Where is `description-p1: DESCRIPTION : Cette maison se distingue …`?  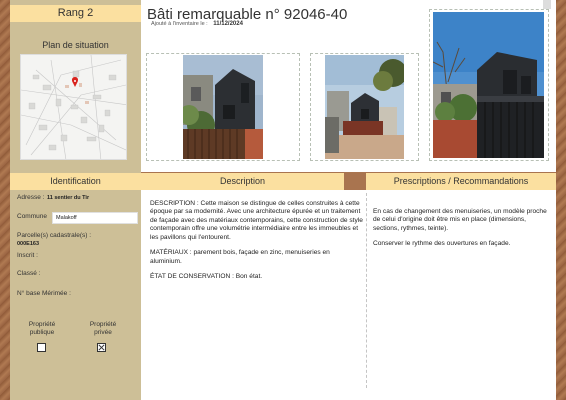 description-p1: DESCRIPTION : Cette maison se distingue … is located at coordinates (256, 220).